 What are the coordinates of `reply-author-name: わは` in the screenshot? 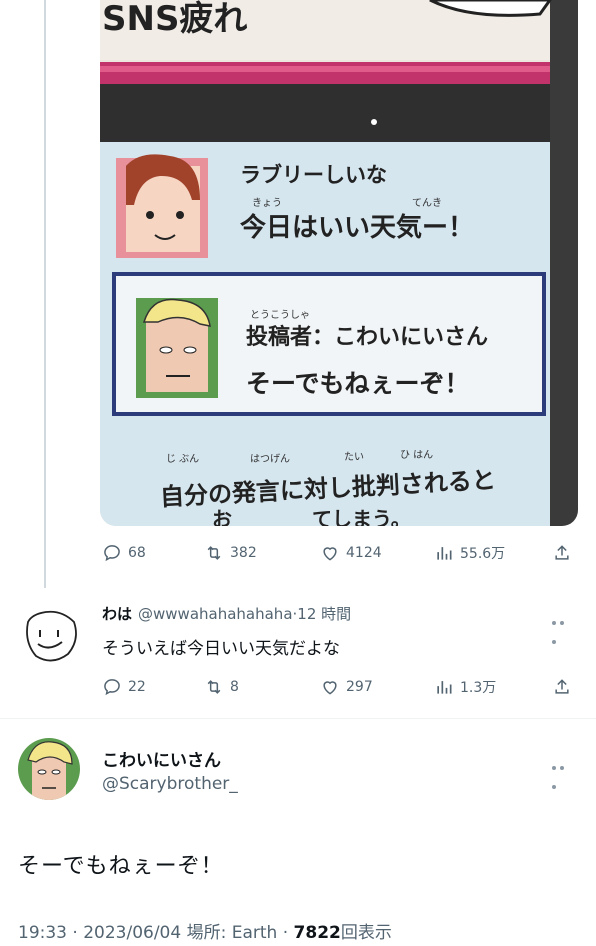 It's located at (117, 614).